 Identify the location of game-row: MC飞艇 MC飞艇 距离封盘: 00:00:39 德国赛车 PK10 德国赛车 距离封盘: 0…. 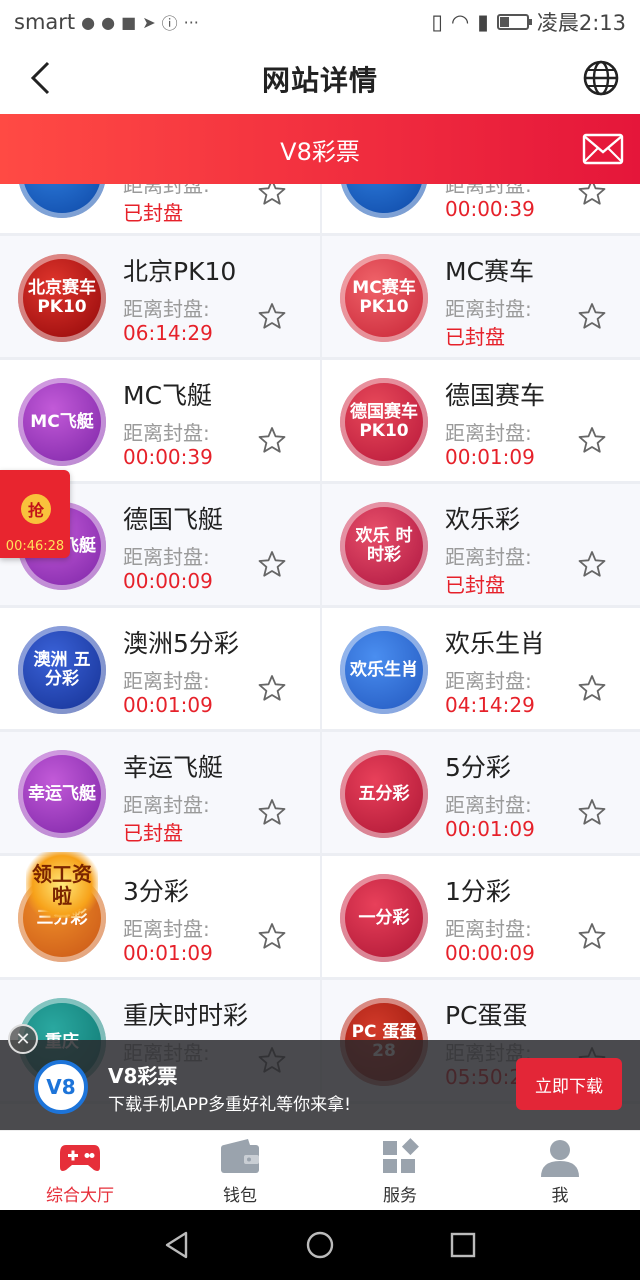
(320, 422).